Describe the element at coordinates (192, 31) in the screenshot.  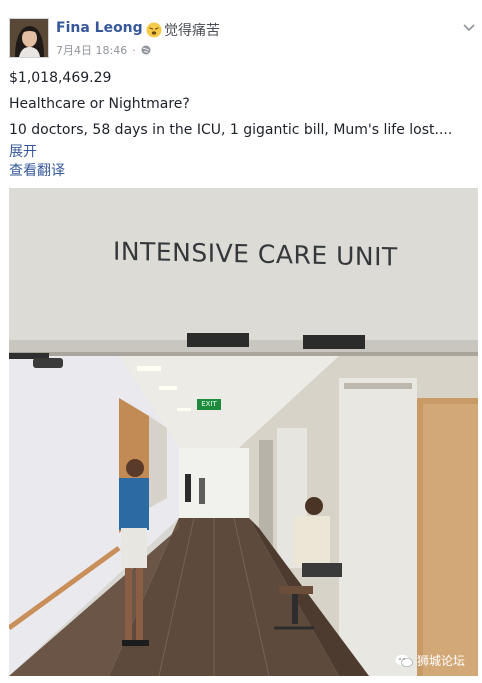
I see `feeling-label: 觉得痛苦` at that location.